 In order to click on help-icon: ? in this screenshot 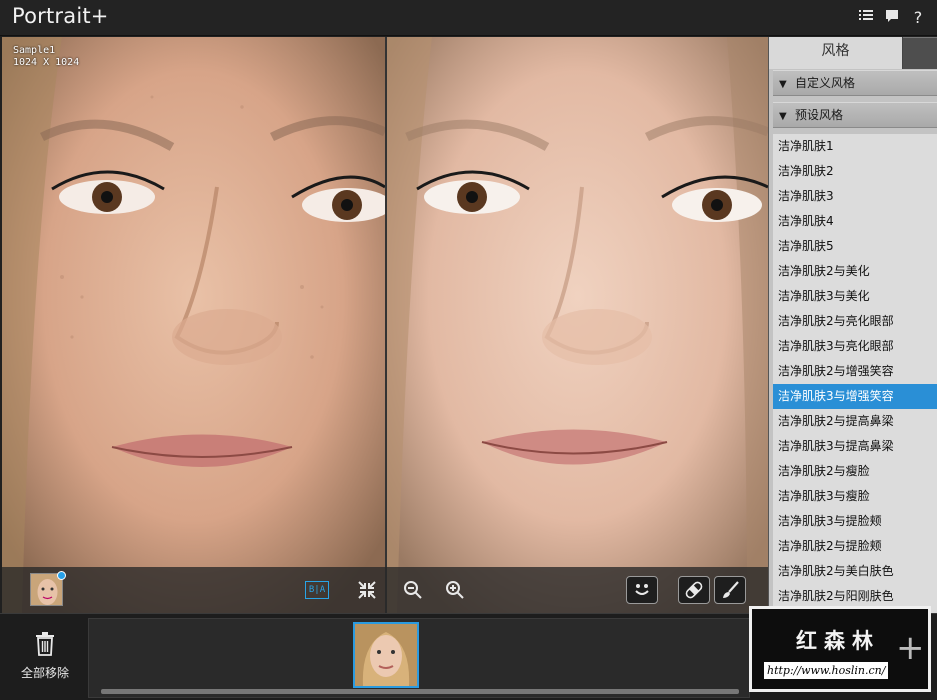, I will do `click(918, 18)`.